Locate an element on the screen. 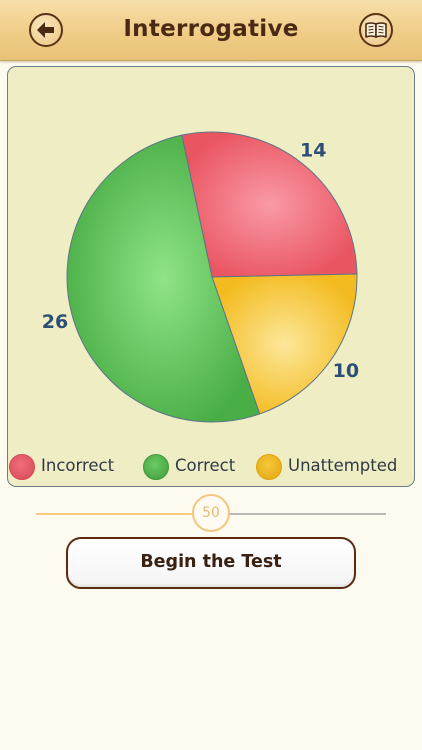  legend-swatch-unattempted is located at coordinates (269, 467).